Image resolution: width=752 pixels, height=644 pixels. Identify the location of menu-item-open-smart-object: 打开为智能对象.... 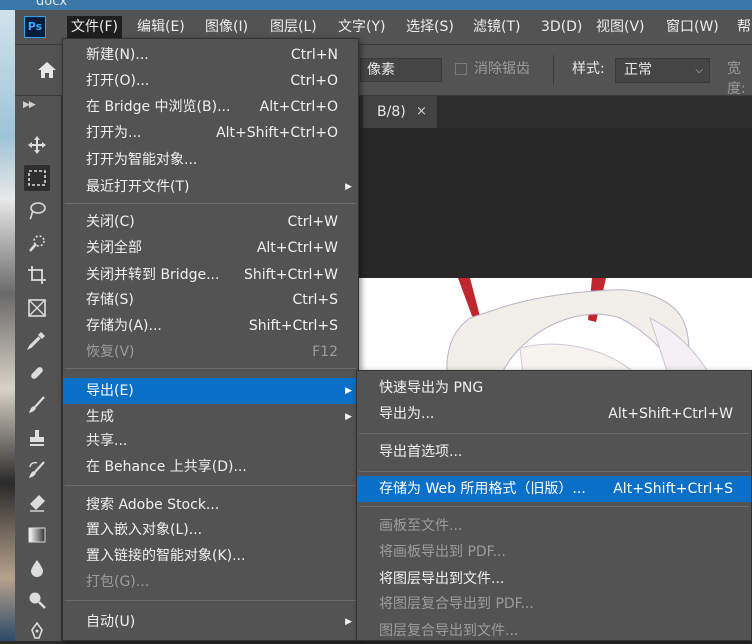
(210, 160).